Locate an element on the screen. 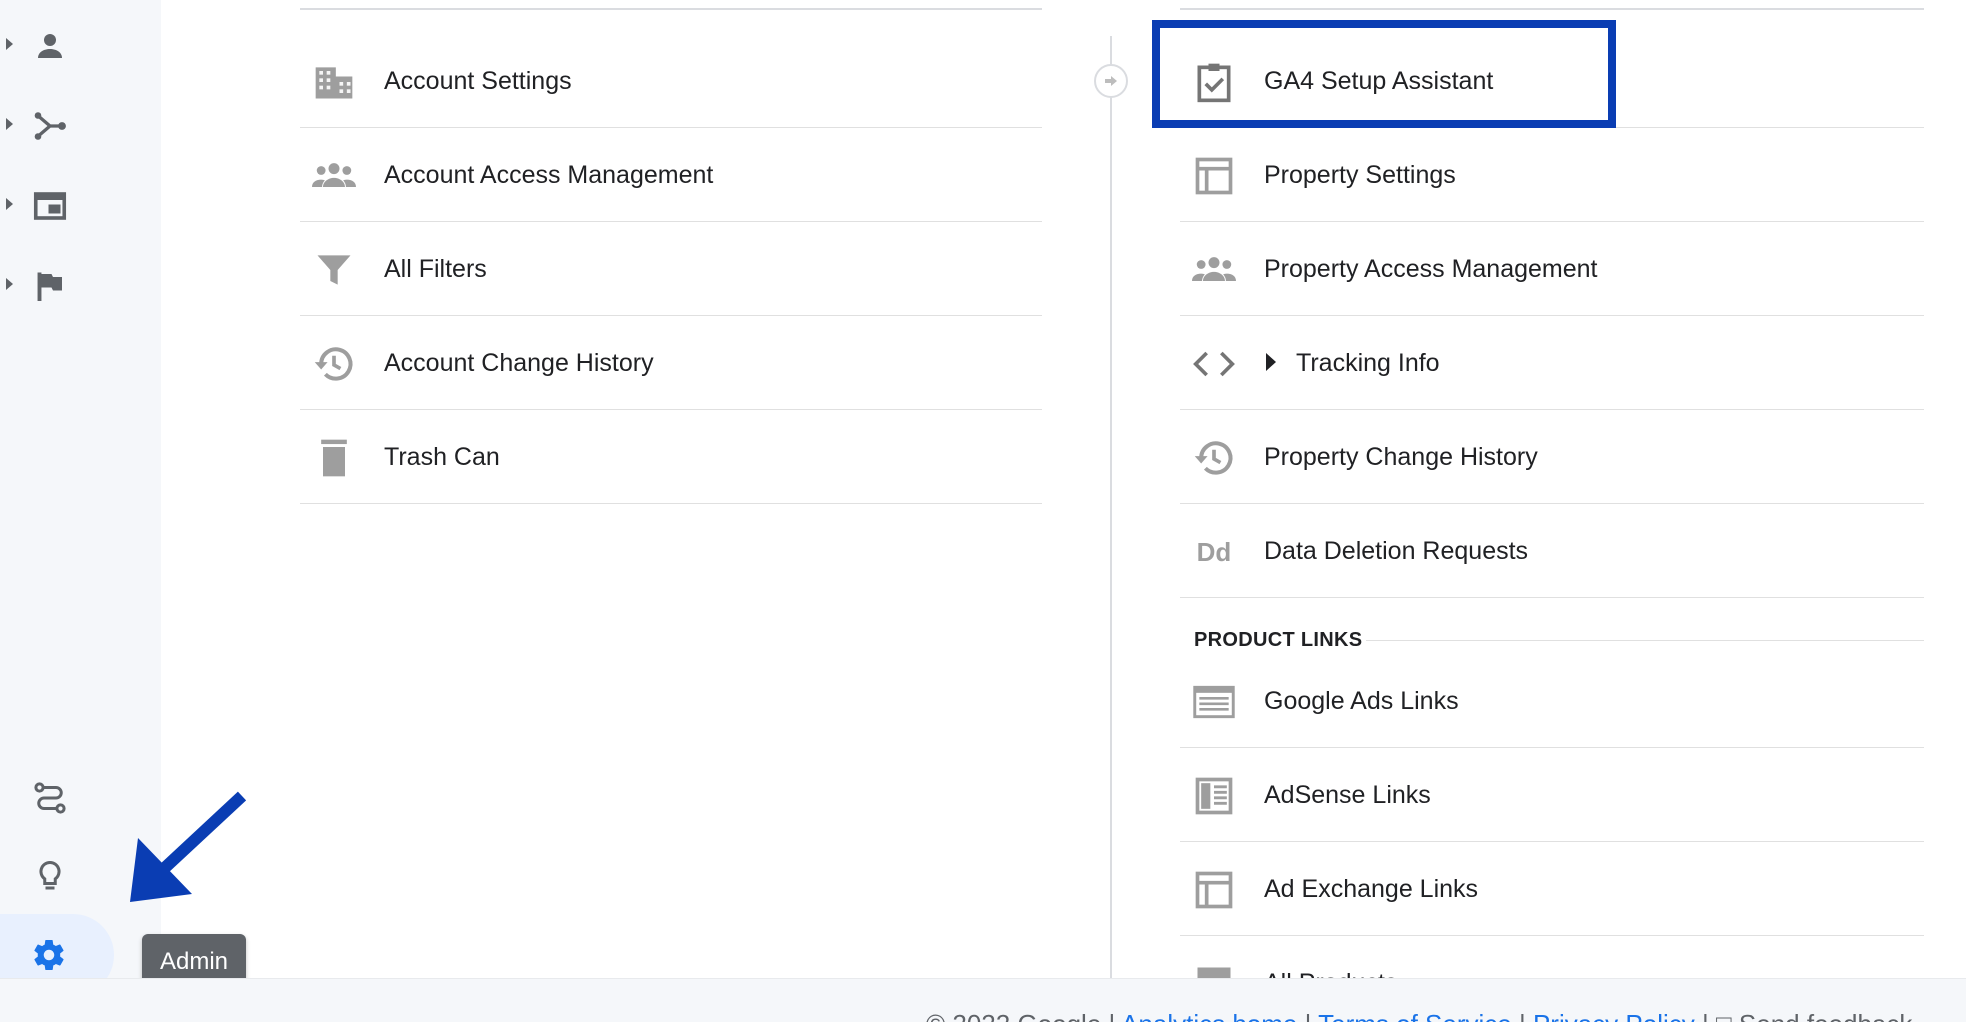 The height and width of the screenshot is (1022, 1966). menu-item-data-deletion: Dd Data Deletion Requests is located at coordinates (1552, 551).